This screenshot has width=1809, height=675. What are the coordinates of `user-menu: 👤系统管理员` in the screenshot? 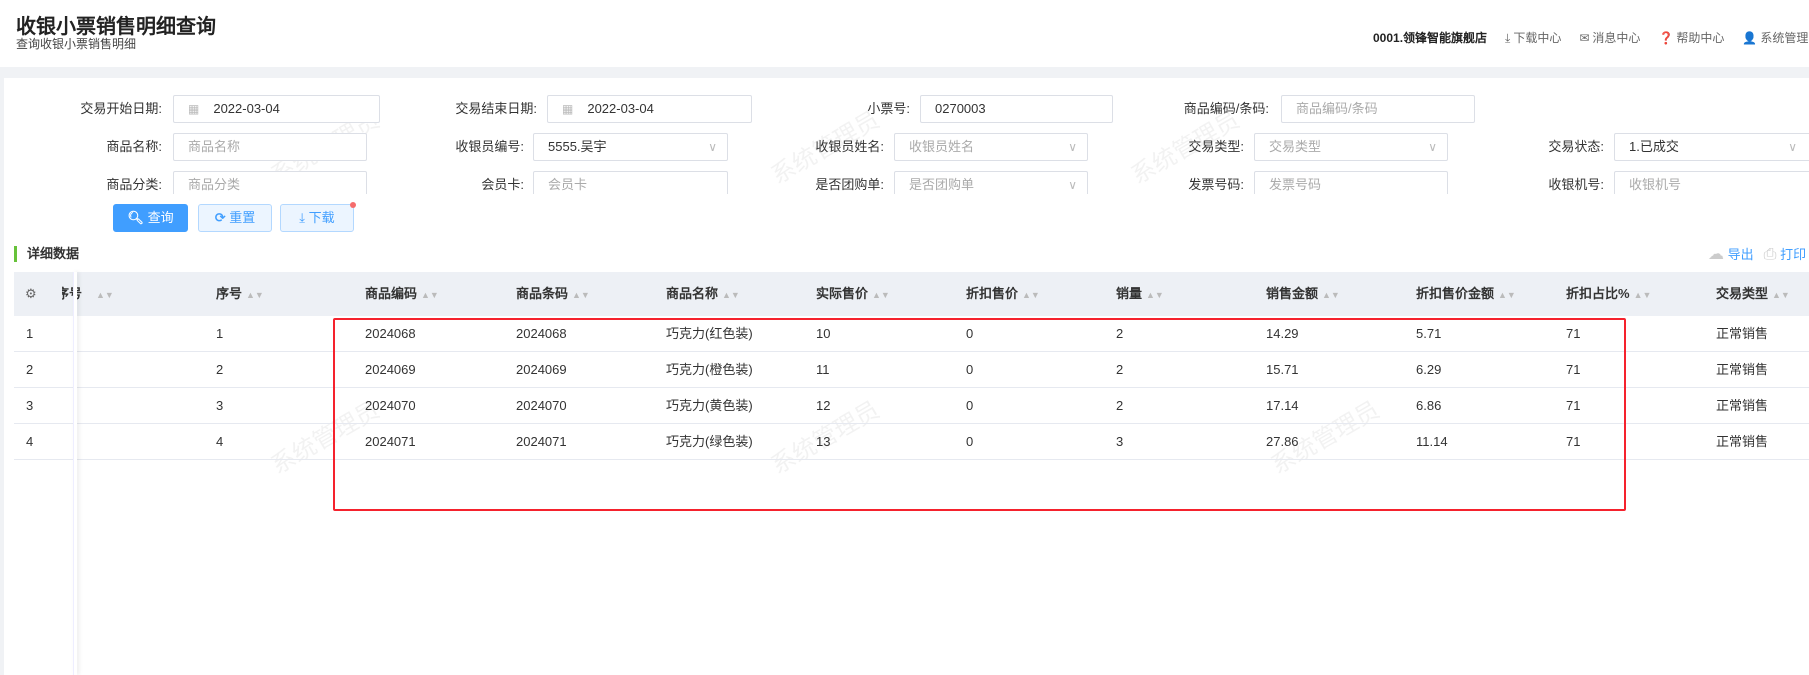 It's located at (1775, 37).